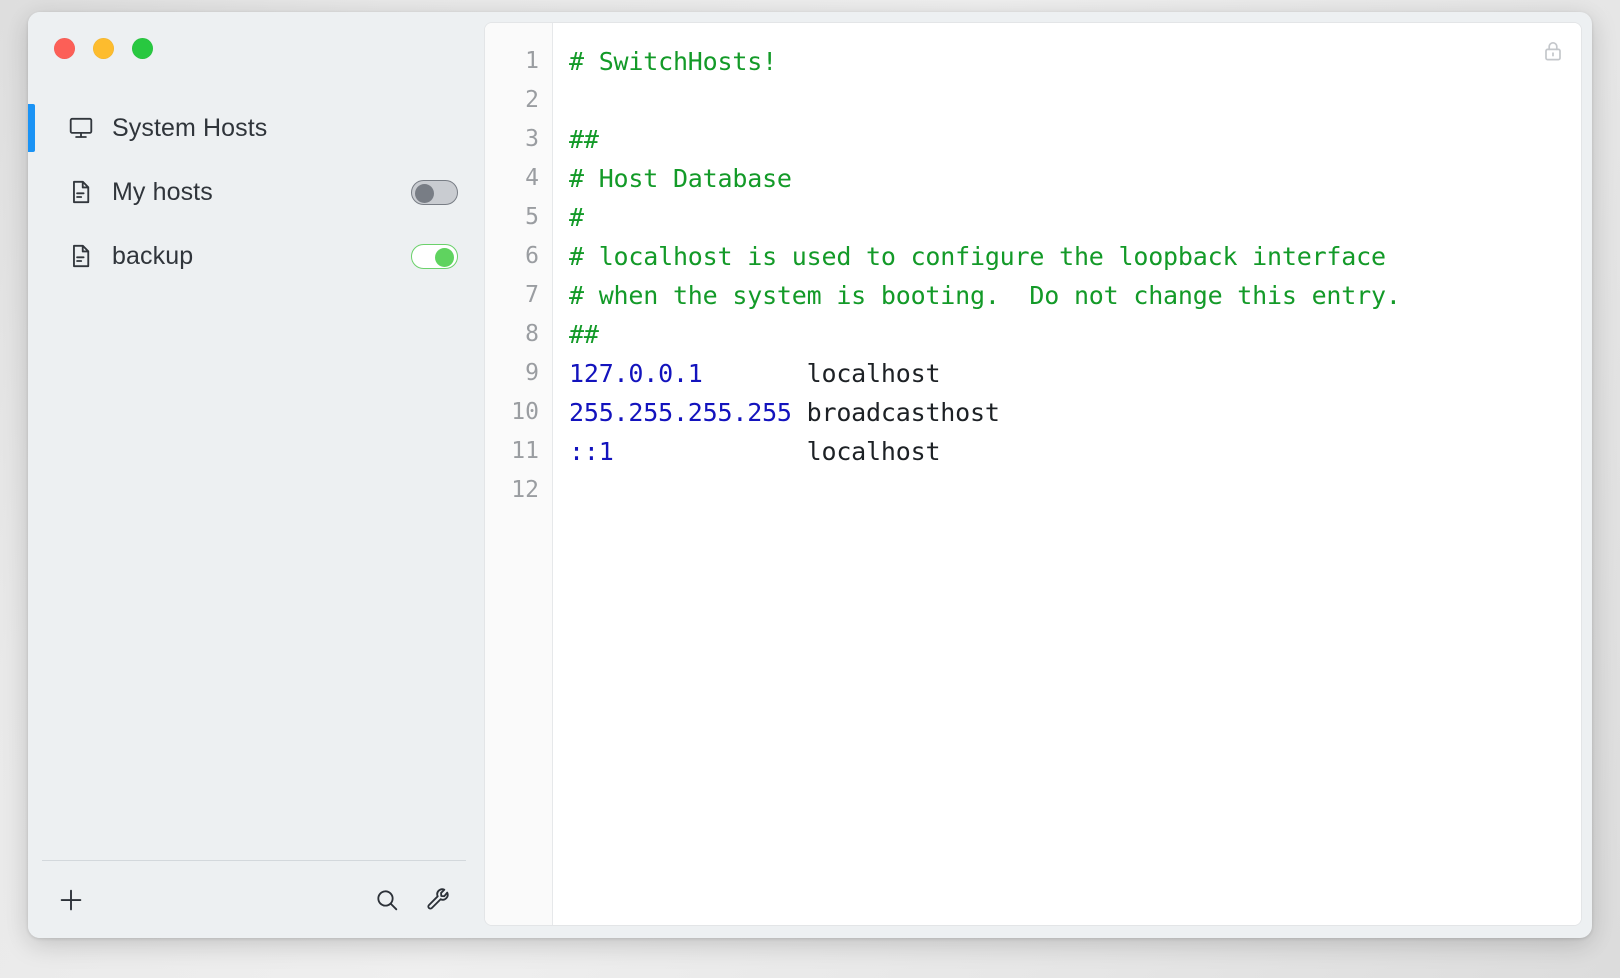  What do you see at coordinates (673, 61) in the screenshot?
I see `comment-token: # SwitchHosts!` at bounding box center [673, 61].